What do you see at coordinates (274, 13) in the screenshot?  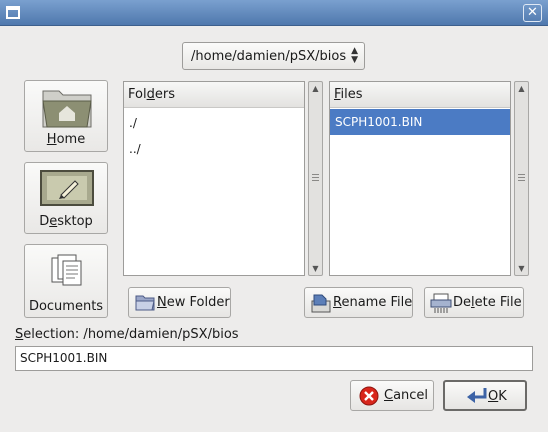 I see `title-bar: ✕` at bounding box center [274, 13].